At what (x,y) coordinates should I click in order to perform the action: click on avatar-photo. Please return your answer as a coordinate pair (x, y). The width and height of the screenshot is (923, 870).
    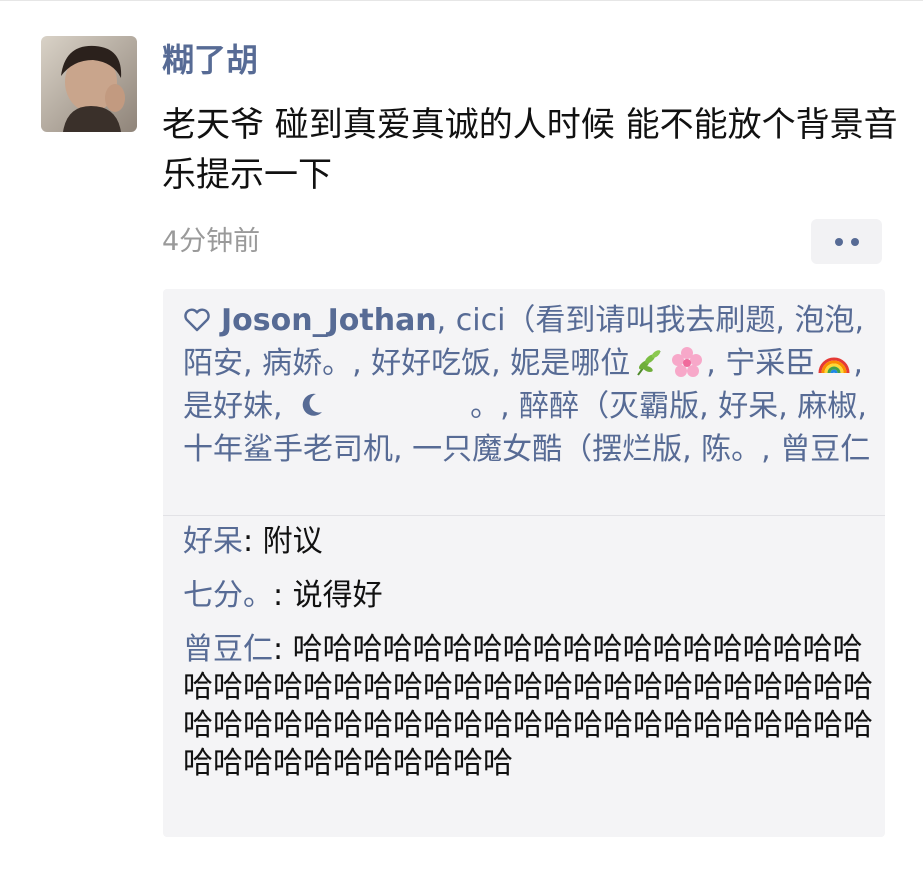
    Looking at the image, I should click on (89, 84).